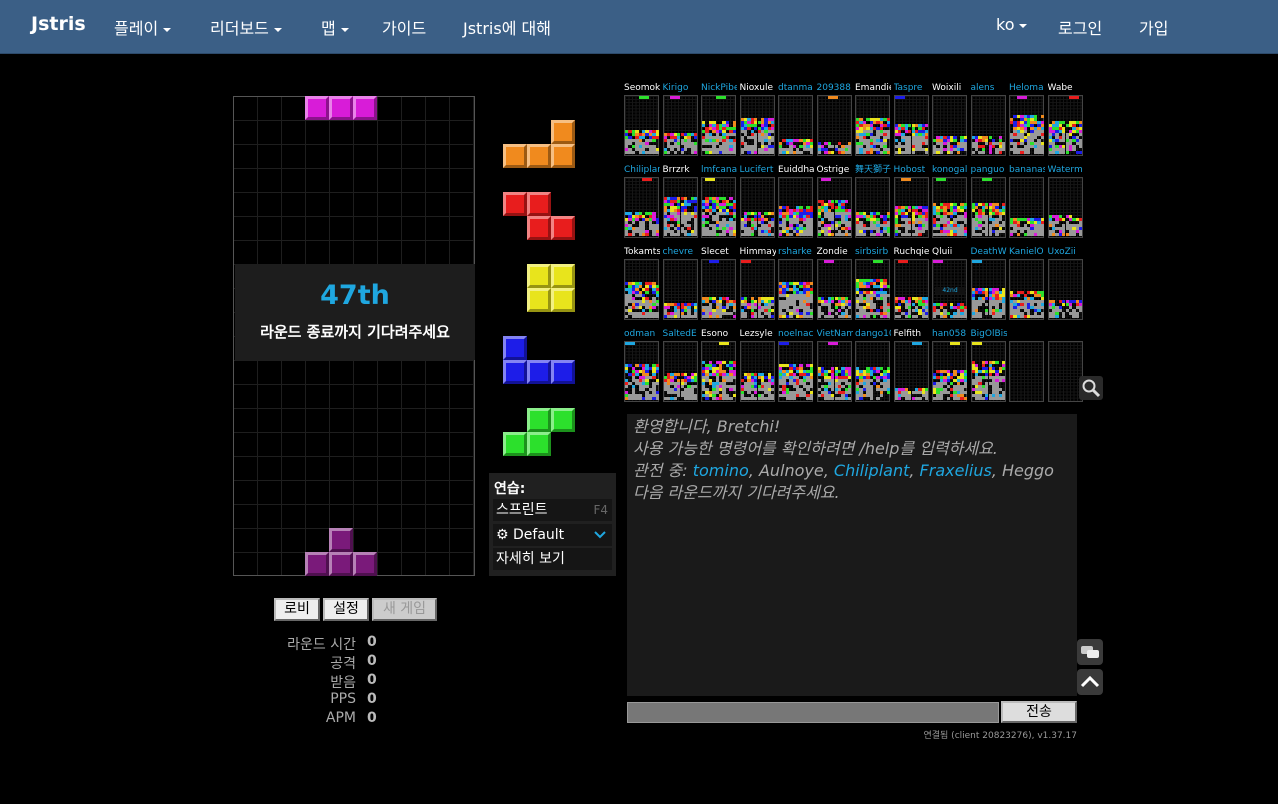 Image resolution: width=1278 pixels, height=804 pixels. What do you see at coordinates (834, 284) in the screenshot?
I see `opponent-board: Zondie` at bounding box center [834, 284].